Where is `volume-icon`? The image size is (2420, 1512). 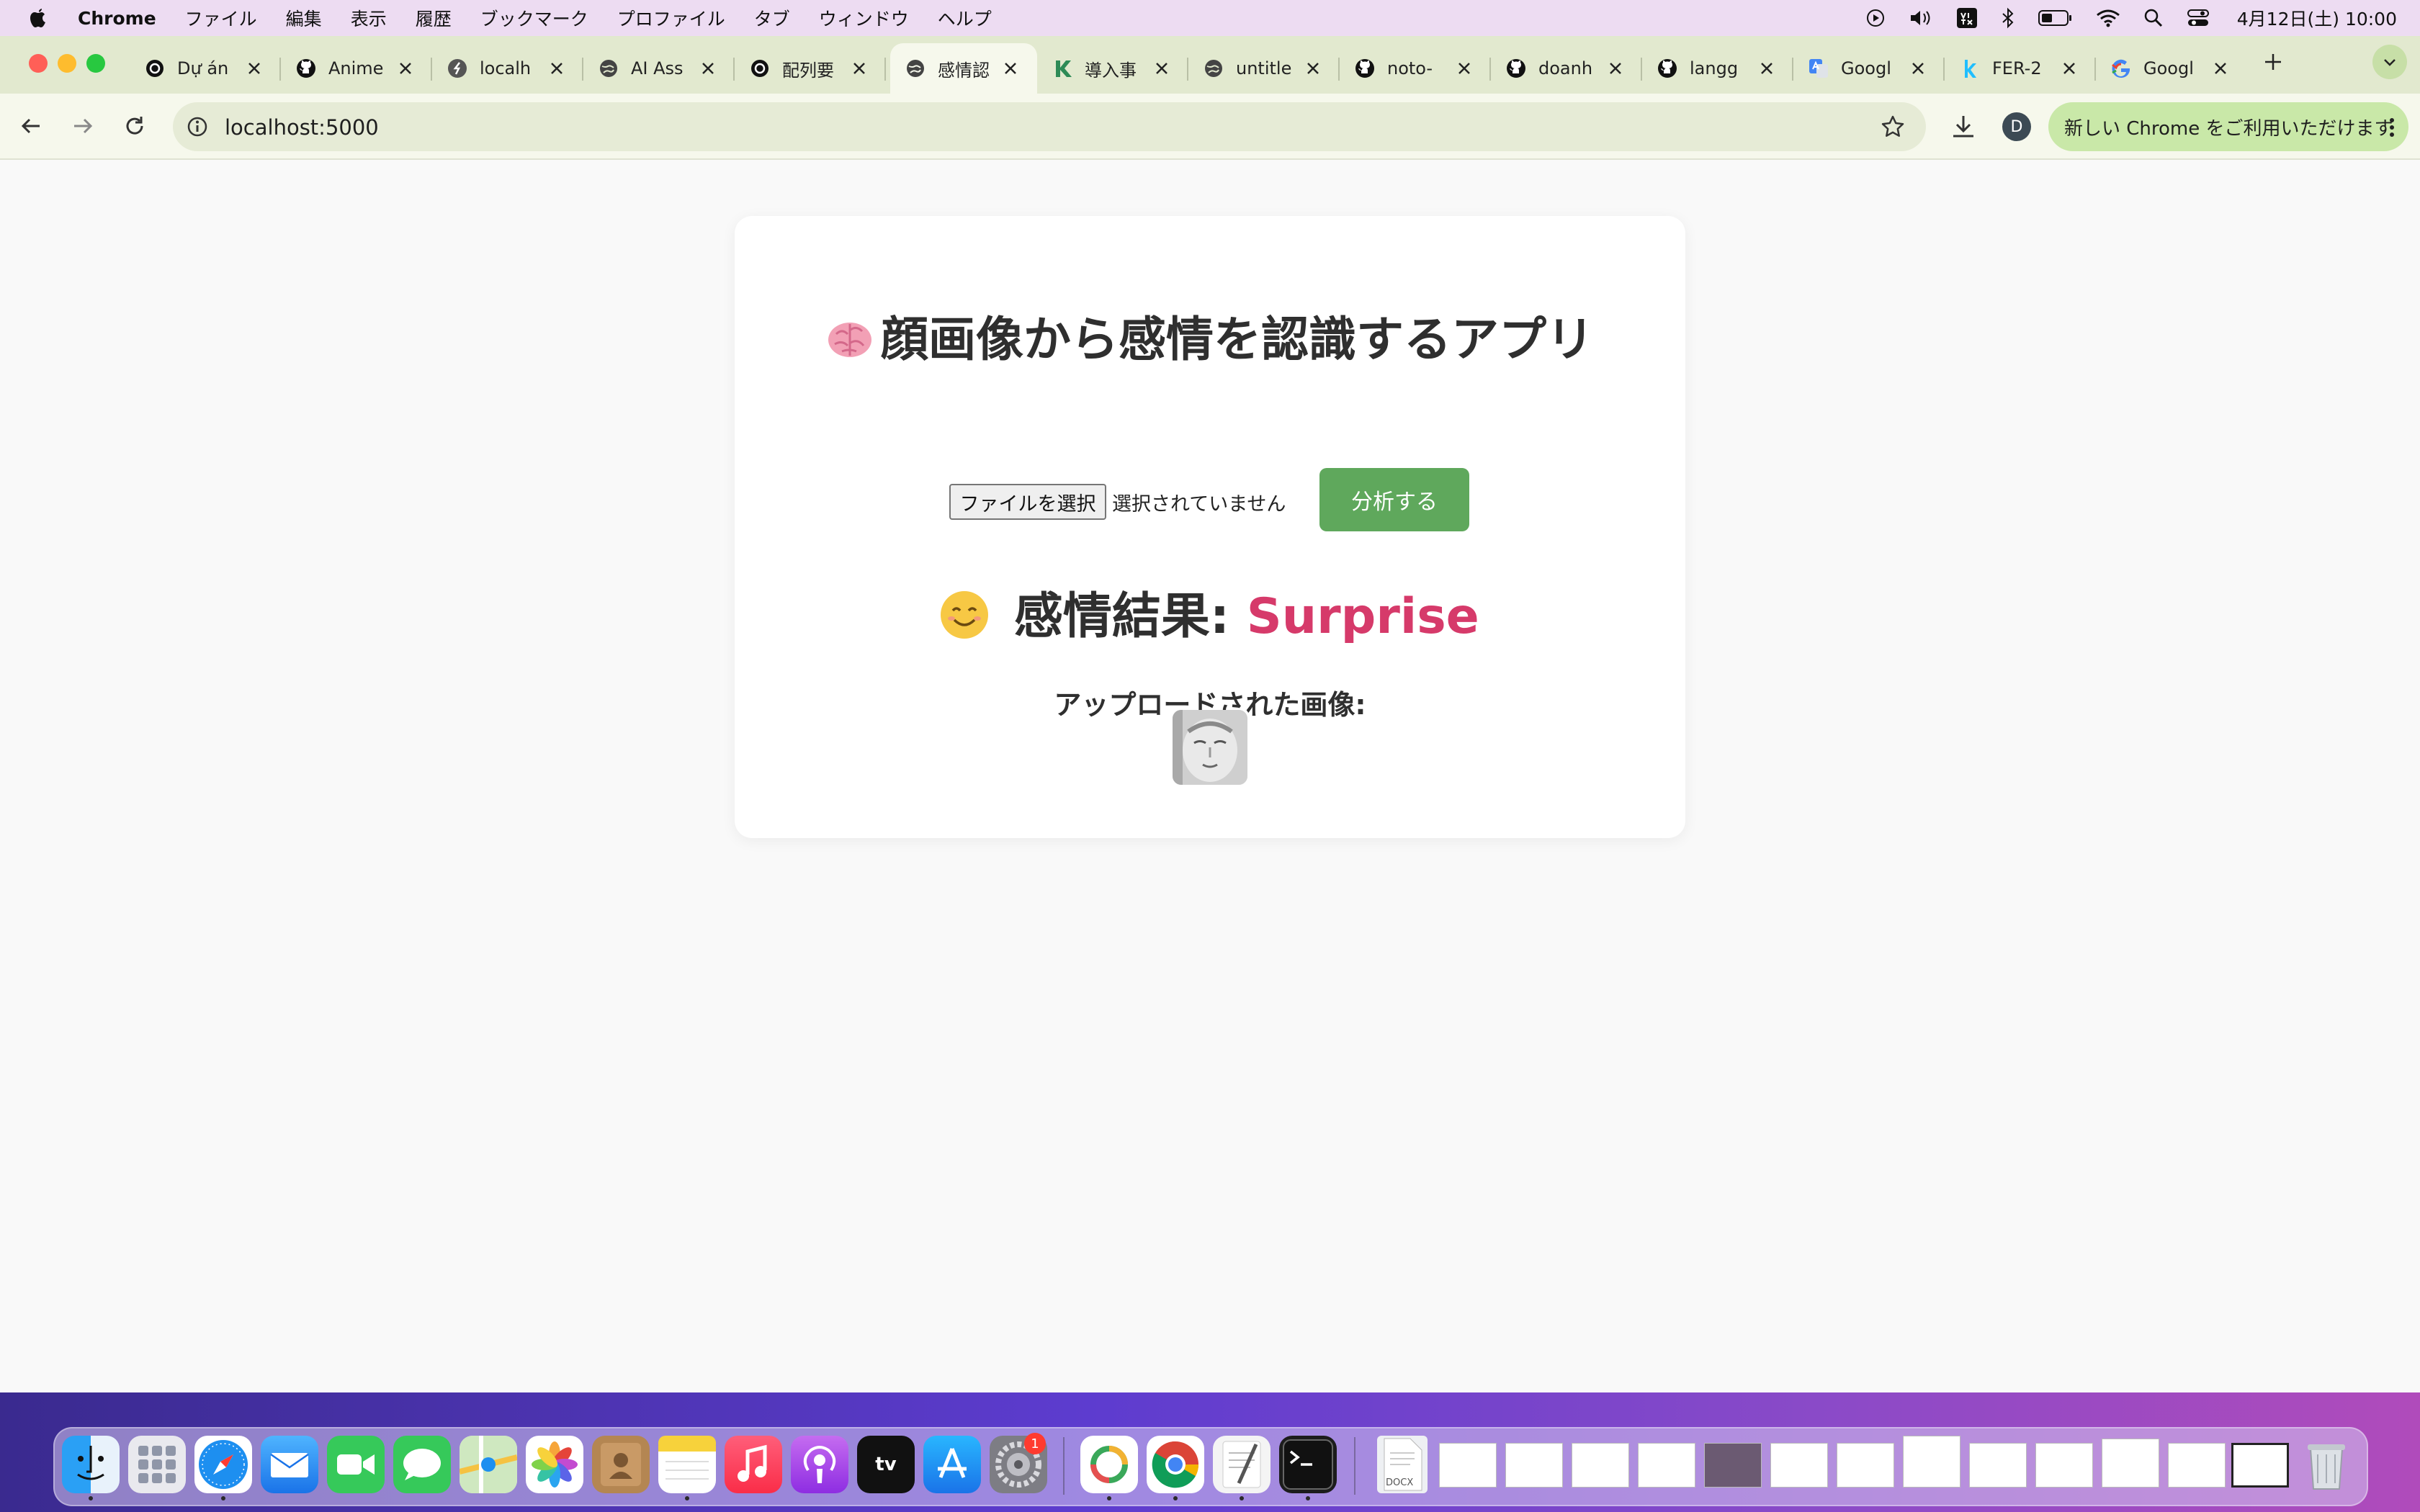
volume-icon is located at coordinates (1921, 18).